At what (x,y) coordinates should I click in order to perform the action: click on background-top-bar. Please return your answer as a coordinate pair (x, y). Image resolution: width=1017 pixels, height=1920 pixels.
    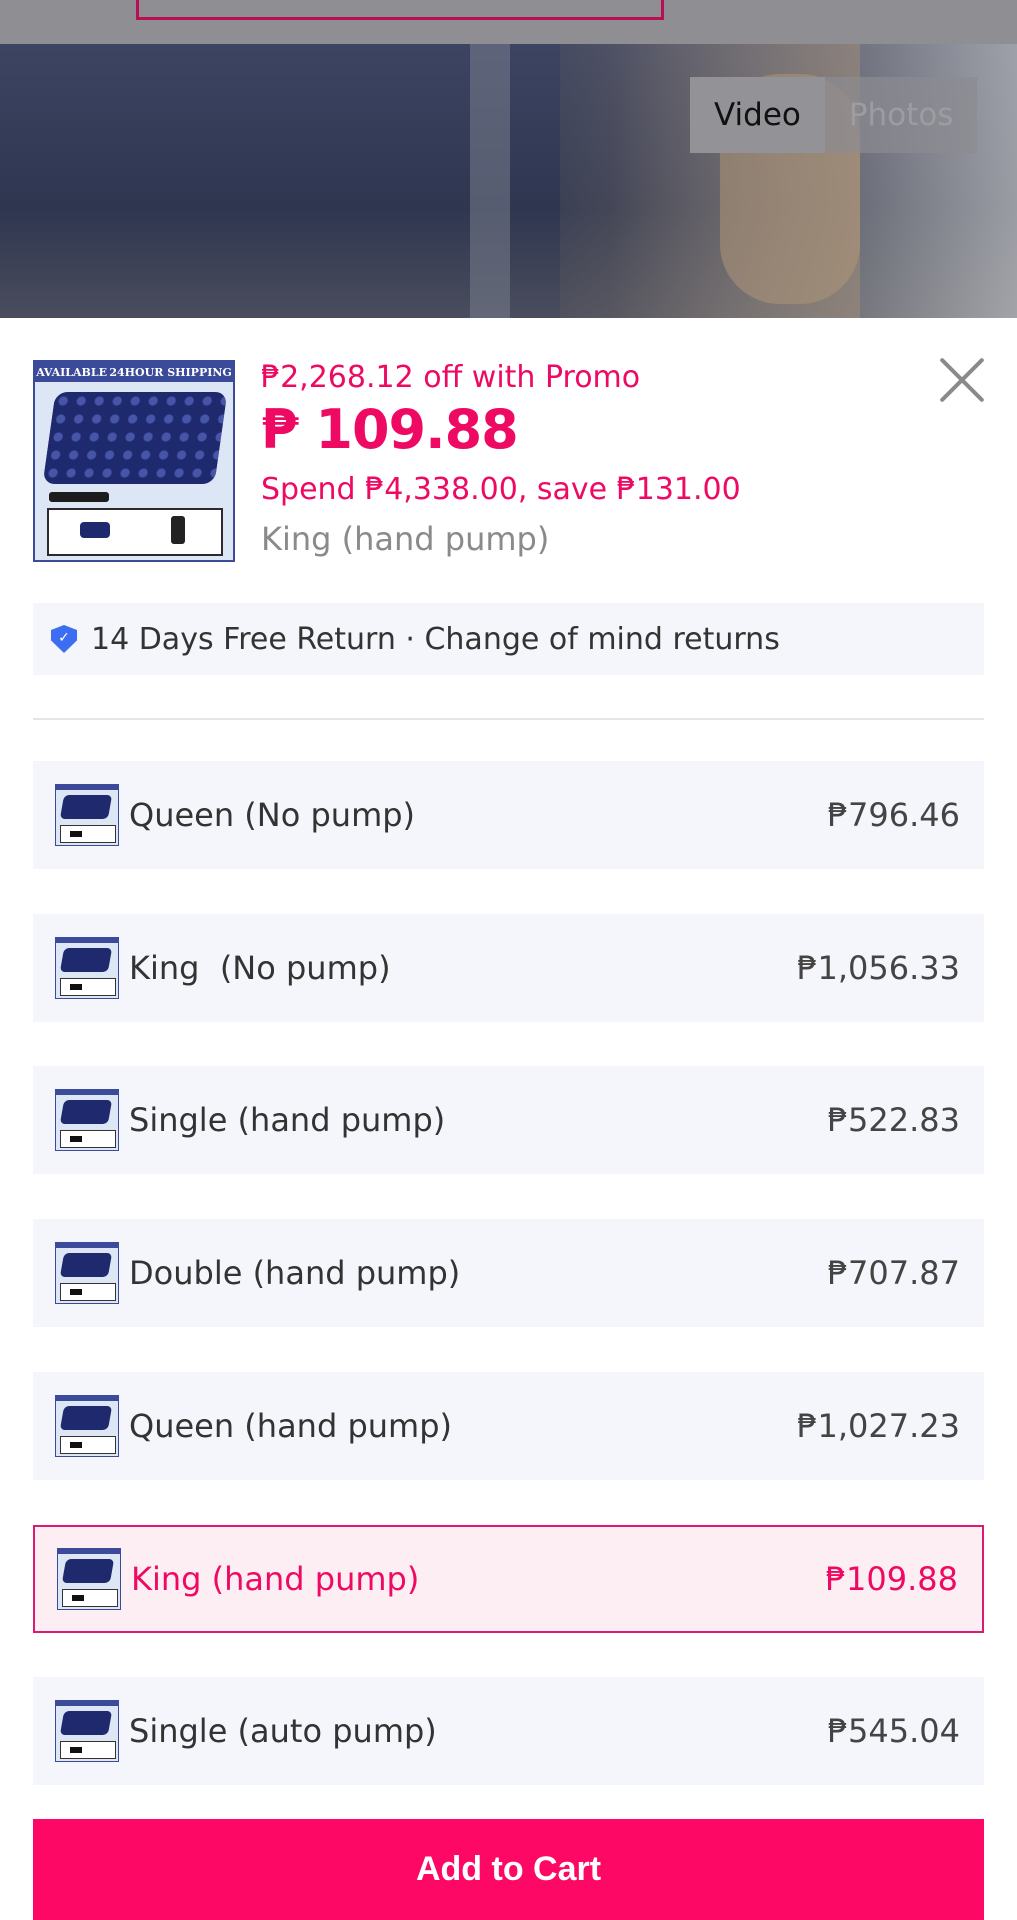
    Looking at the image, I should click on (508, 22).